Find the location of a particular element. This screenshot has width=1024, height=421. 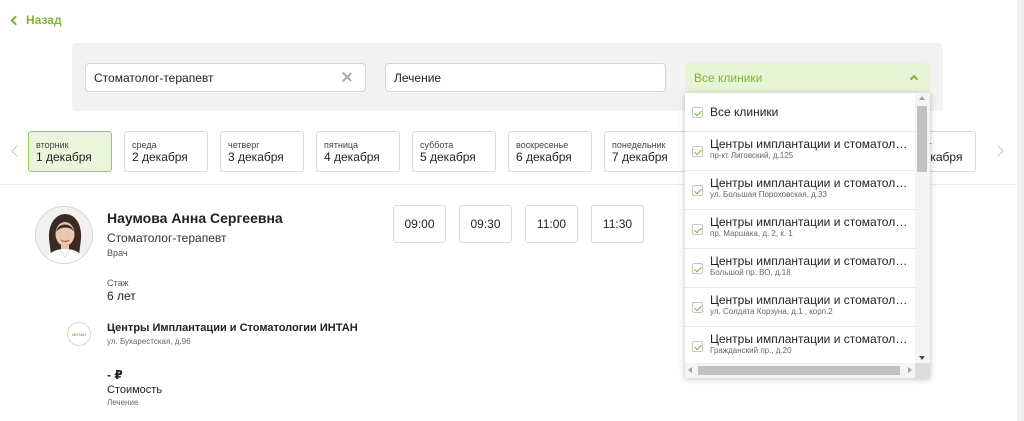

day-date: 5 декабря is located at coordinates (448, 157).